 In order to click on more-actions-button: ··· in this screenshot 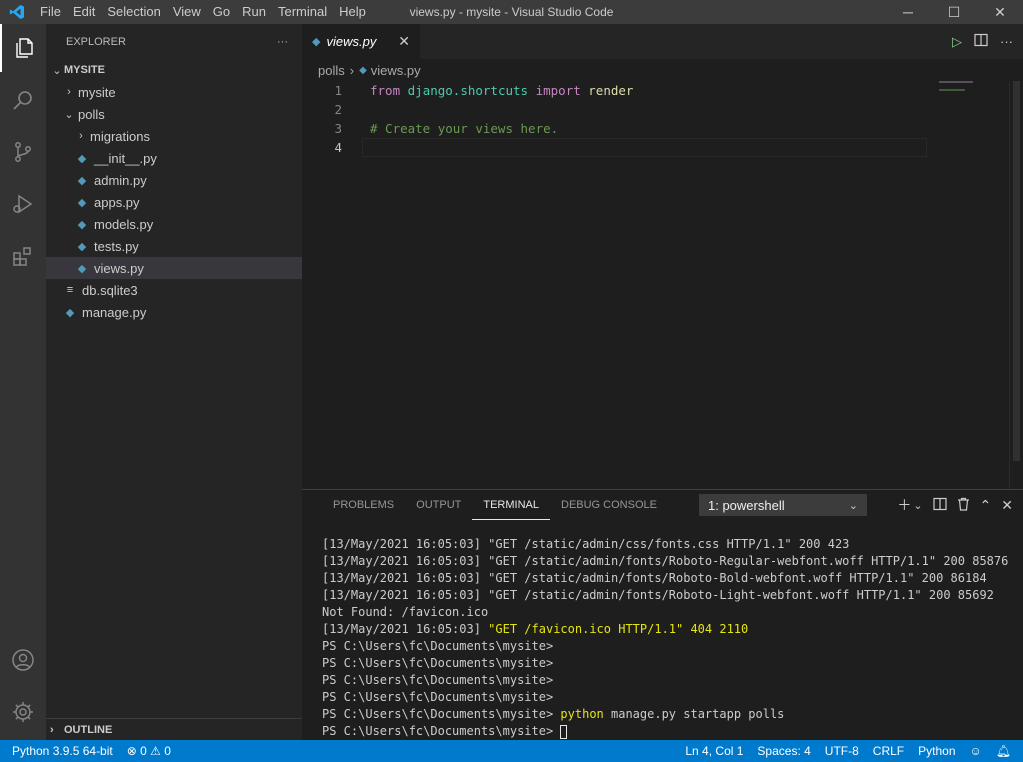, I will do `click(282, 42)`.